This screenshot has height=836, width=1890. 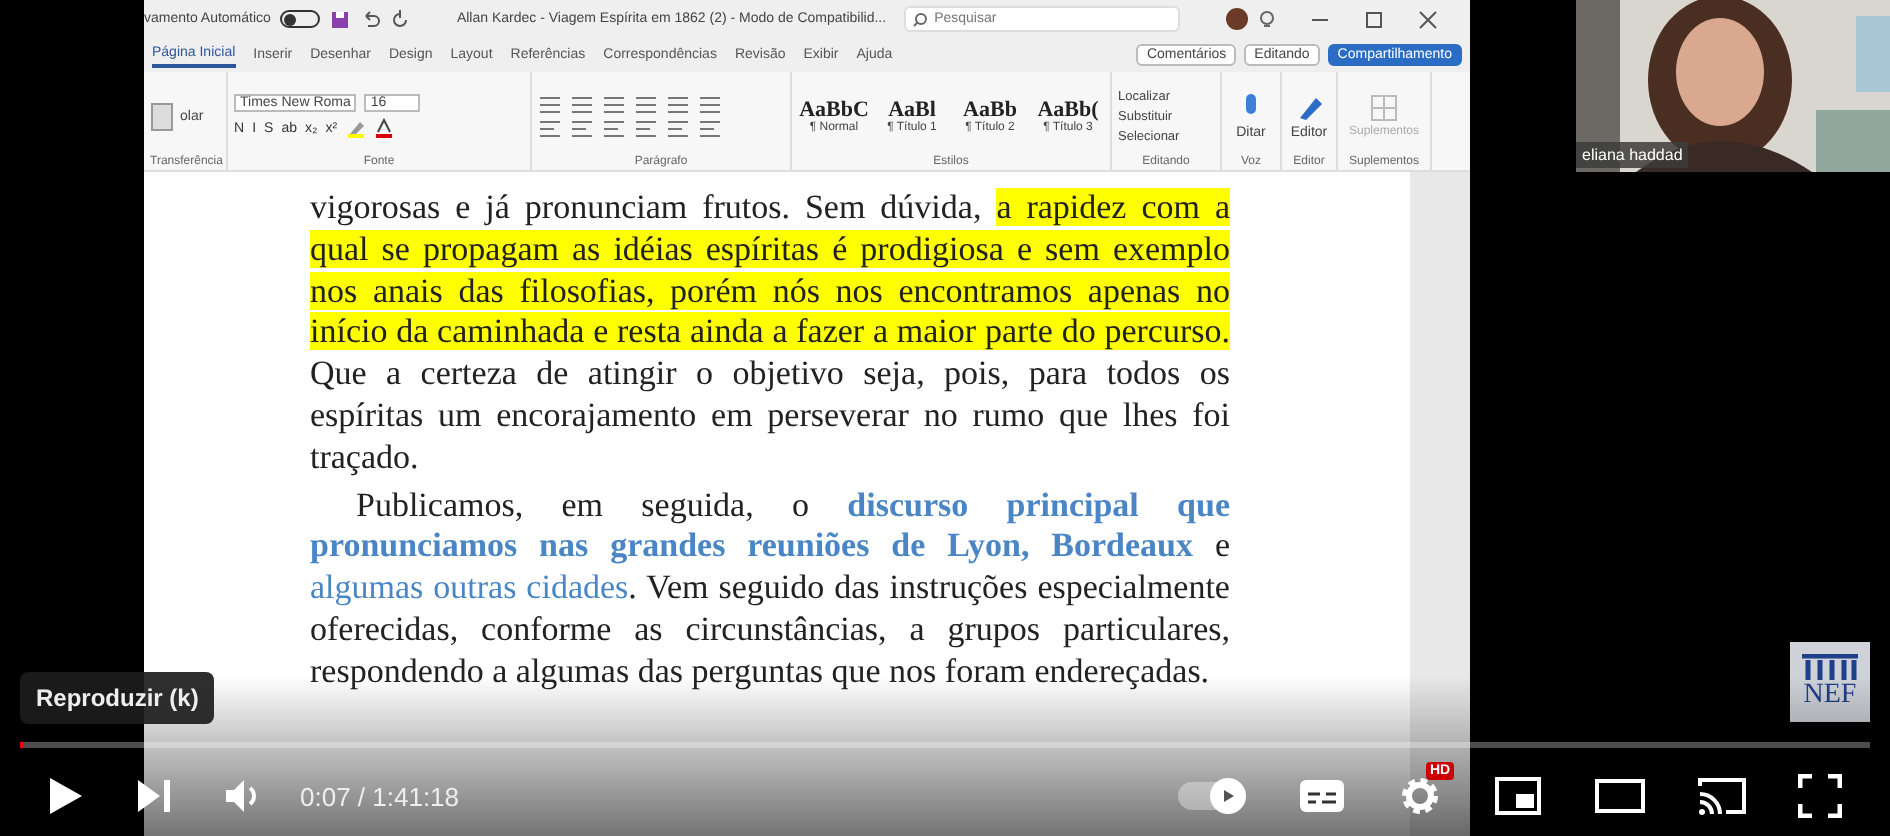 I want to click on theater-mode-icon, so click(x=1620, y=796).